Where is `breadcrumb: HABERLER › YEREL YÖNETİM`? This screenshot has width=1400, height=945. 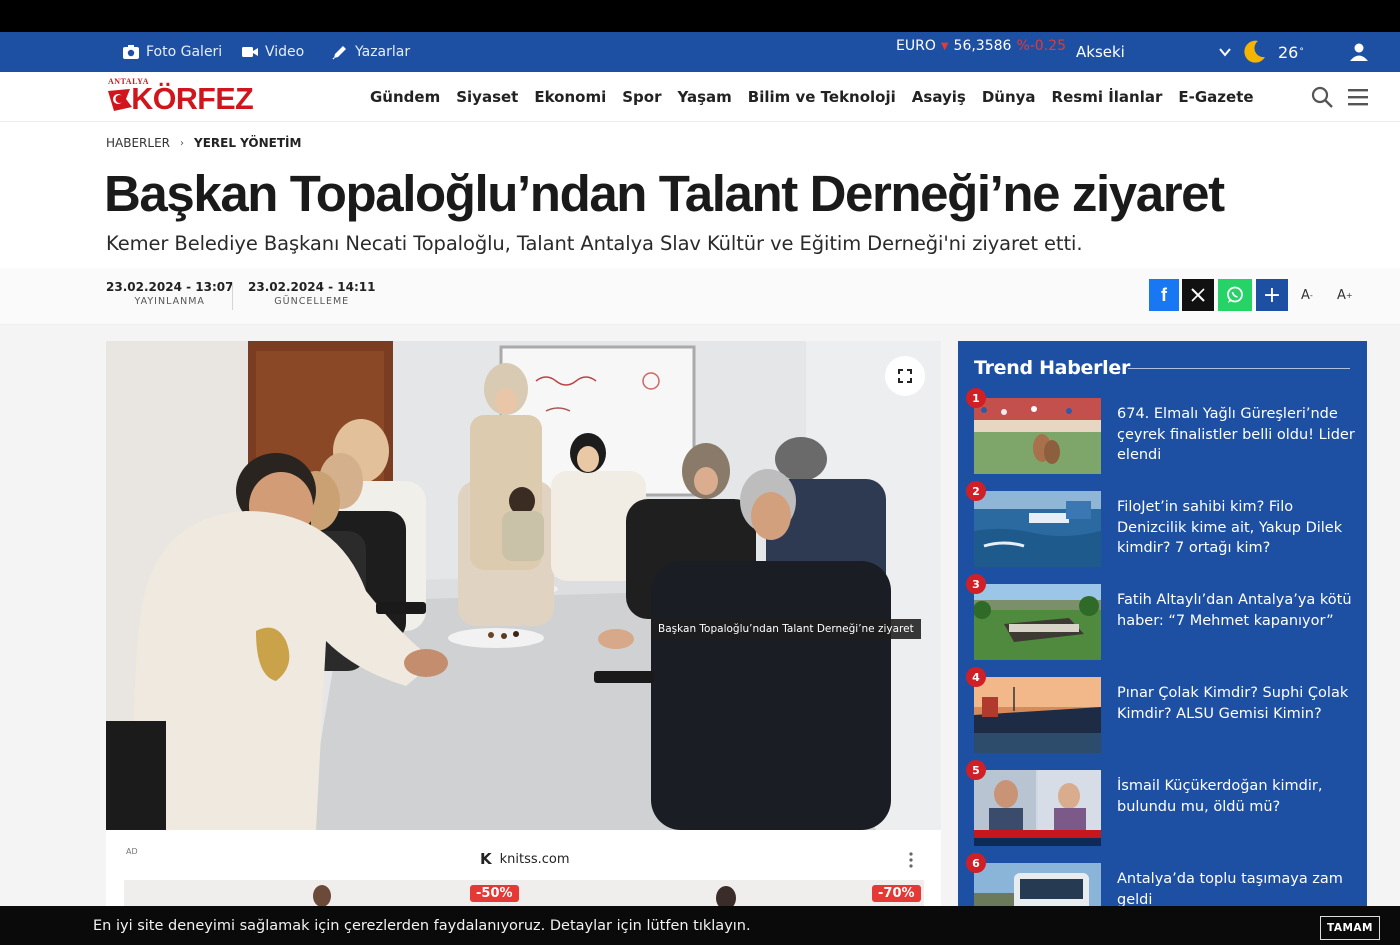 breadcrumb: HABERLER › YEREL YÖNETİM is located at coordinates (203, 143).